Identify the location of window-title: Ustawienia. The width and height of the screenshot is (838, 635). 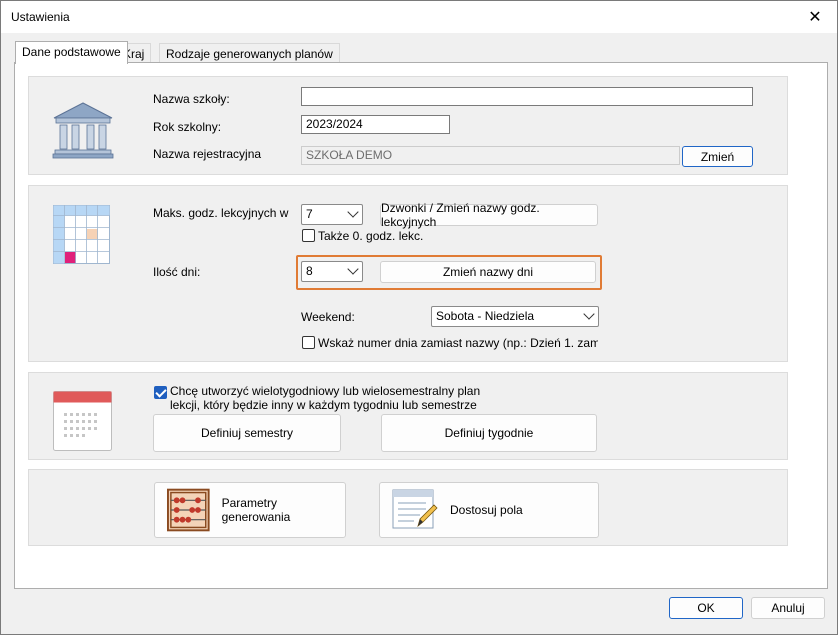
(40, 17).